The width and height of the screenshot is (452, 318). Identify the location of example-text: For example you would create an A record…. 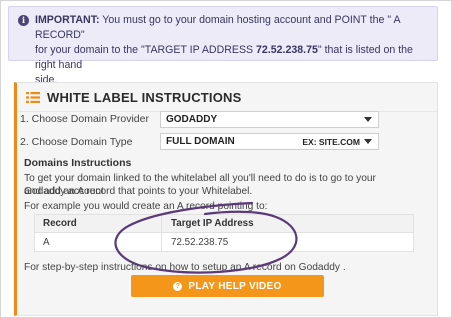
(146, 206).